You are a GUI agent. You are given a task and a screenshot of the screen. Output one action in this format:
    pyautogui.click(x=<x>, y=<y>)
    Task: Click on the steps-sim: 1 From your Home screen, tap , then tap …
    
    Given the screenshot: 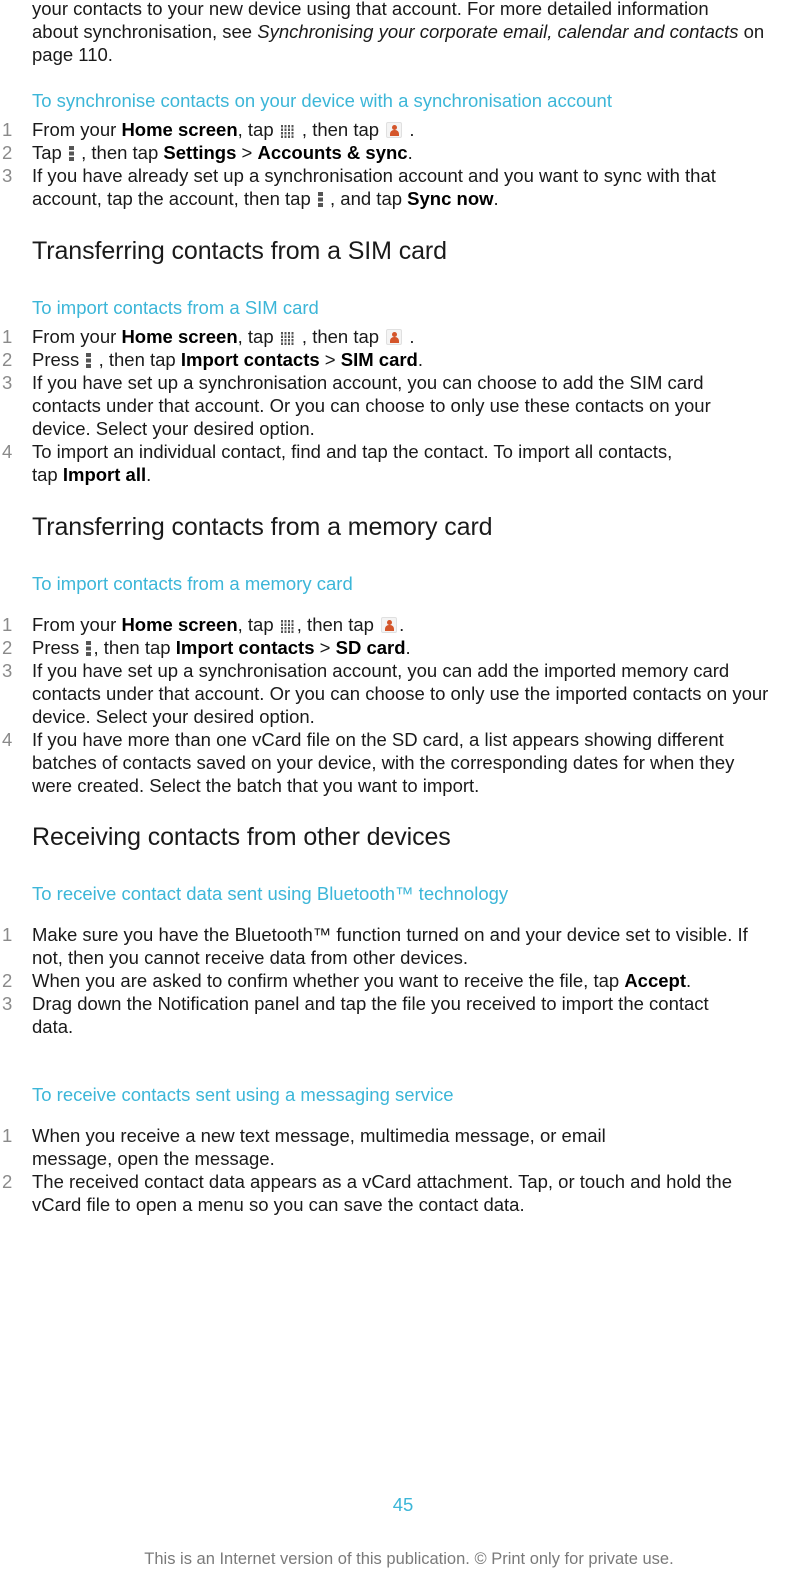 What is the action you would take?
    pyautogui.click(x=400, y=405)
    